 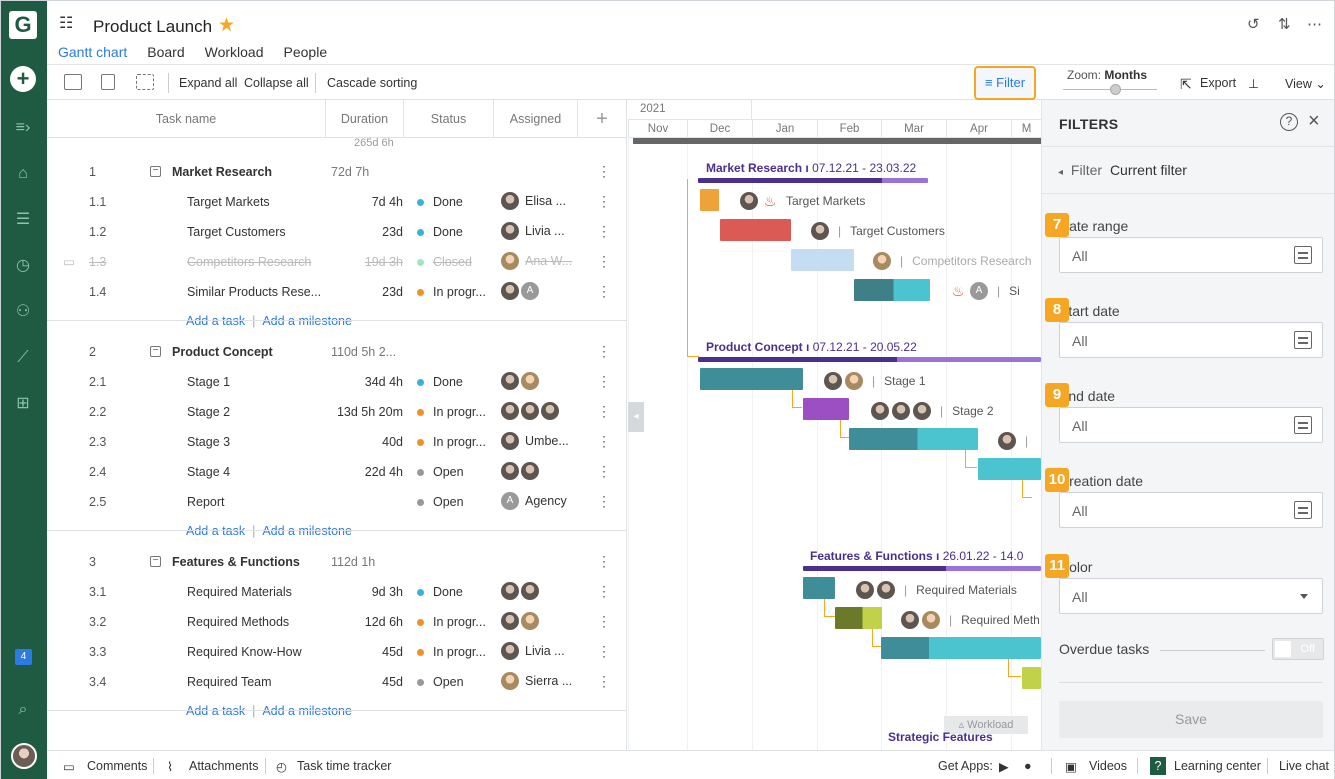 I want to click on google-play-icon: ▶, so click(x=1004, y=766).